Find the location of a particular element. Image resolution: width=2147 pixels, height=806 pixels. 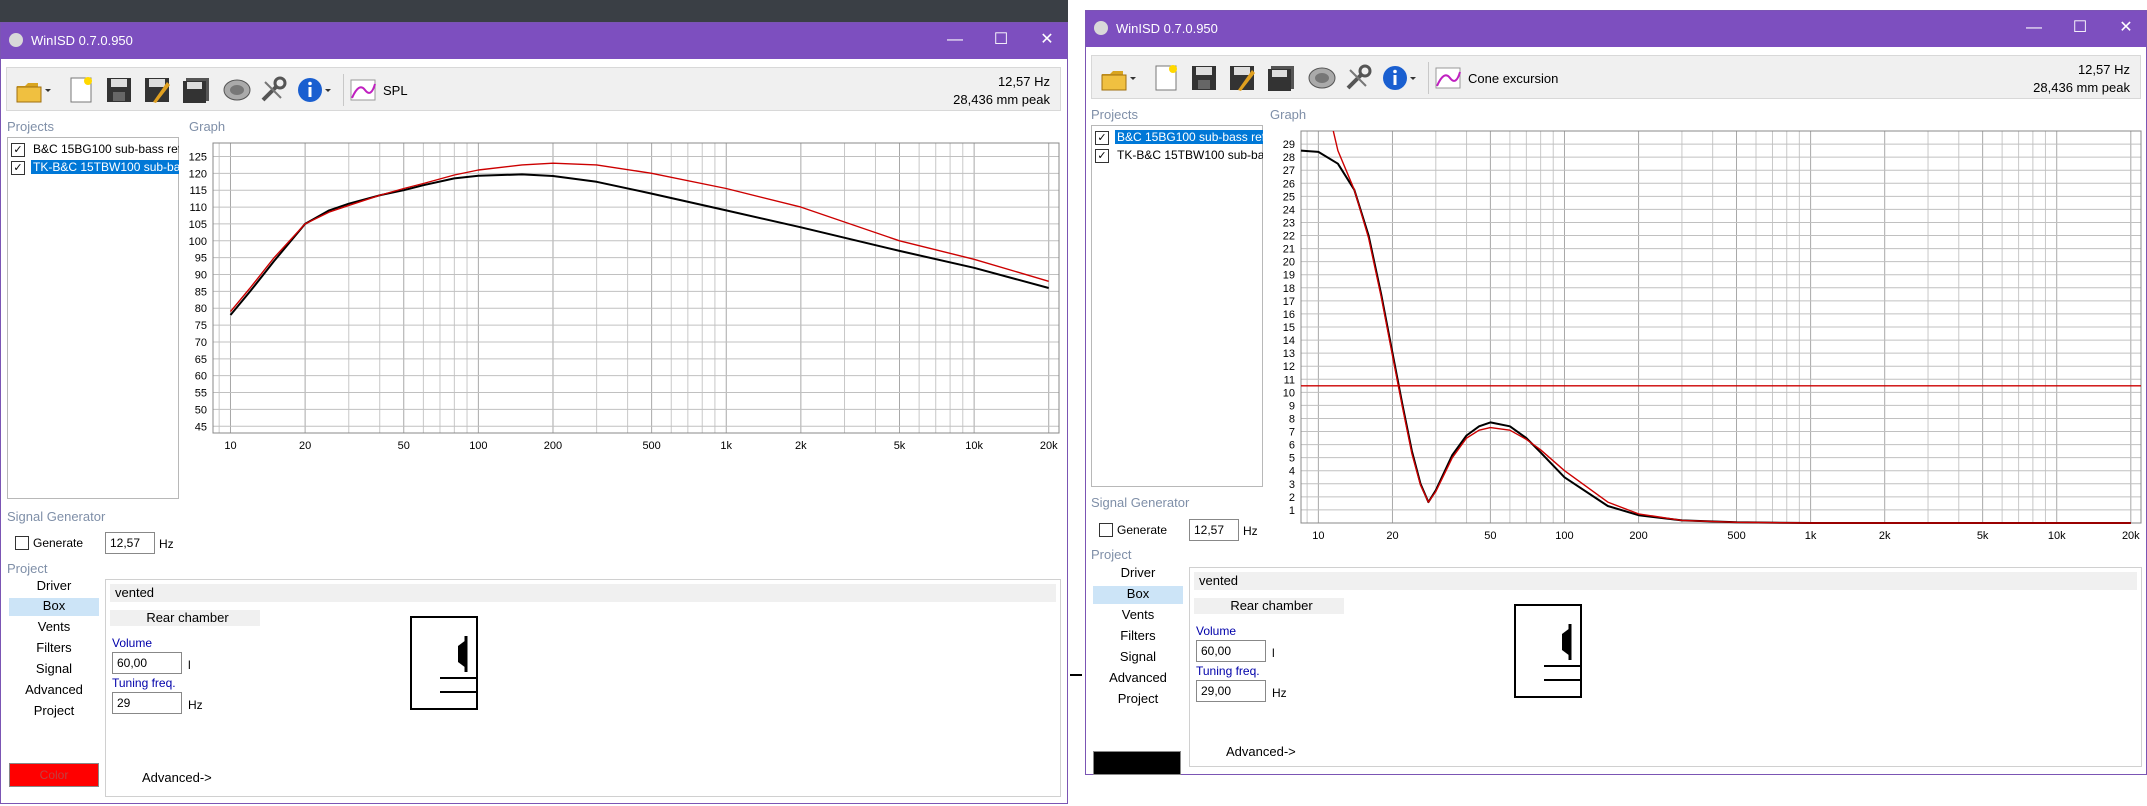

project-section-label: Project is located at coordinates (1111, 554).